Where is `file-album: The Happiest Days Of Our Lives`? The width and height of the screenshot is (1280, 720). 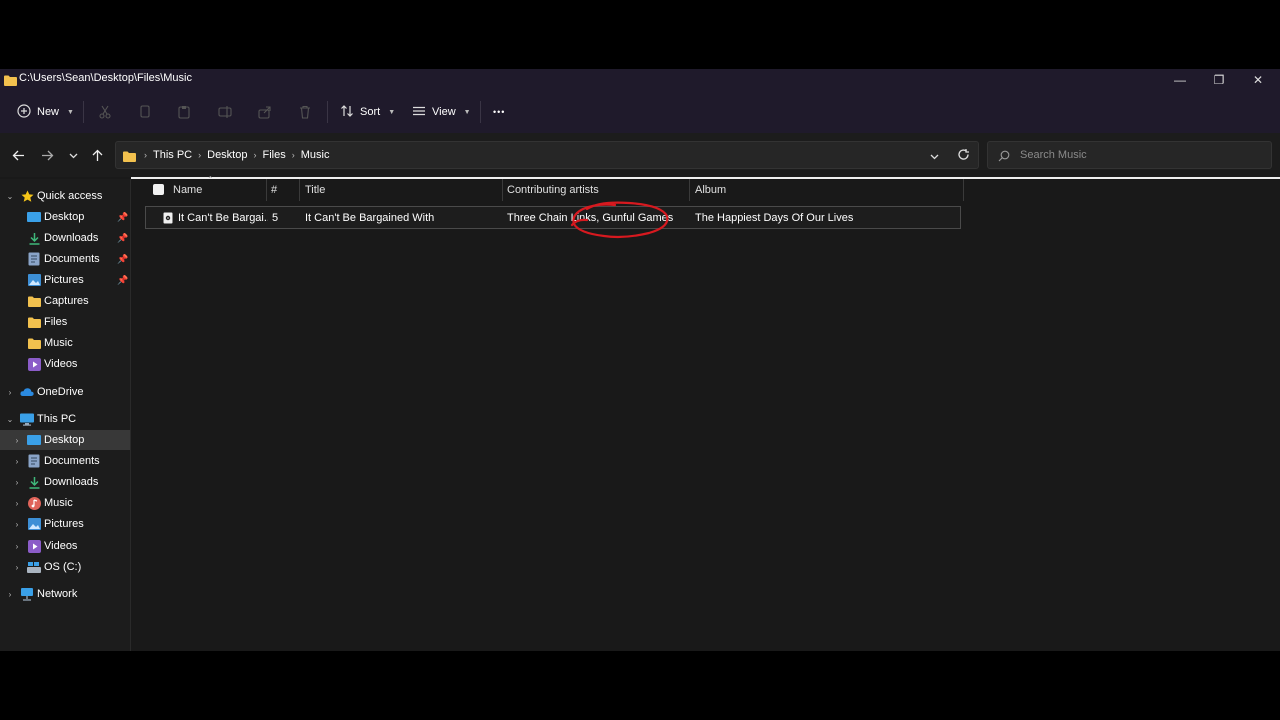 file-album: The Happiest Days Of Our Lives is located at coordinates (774, 218).